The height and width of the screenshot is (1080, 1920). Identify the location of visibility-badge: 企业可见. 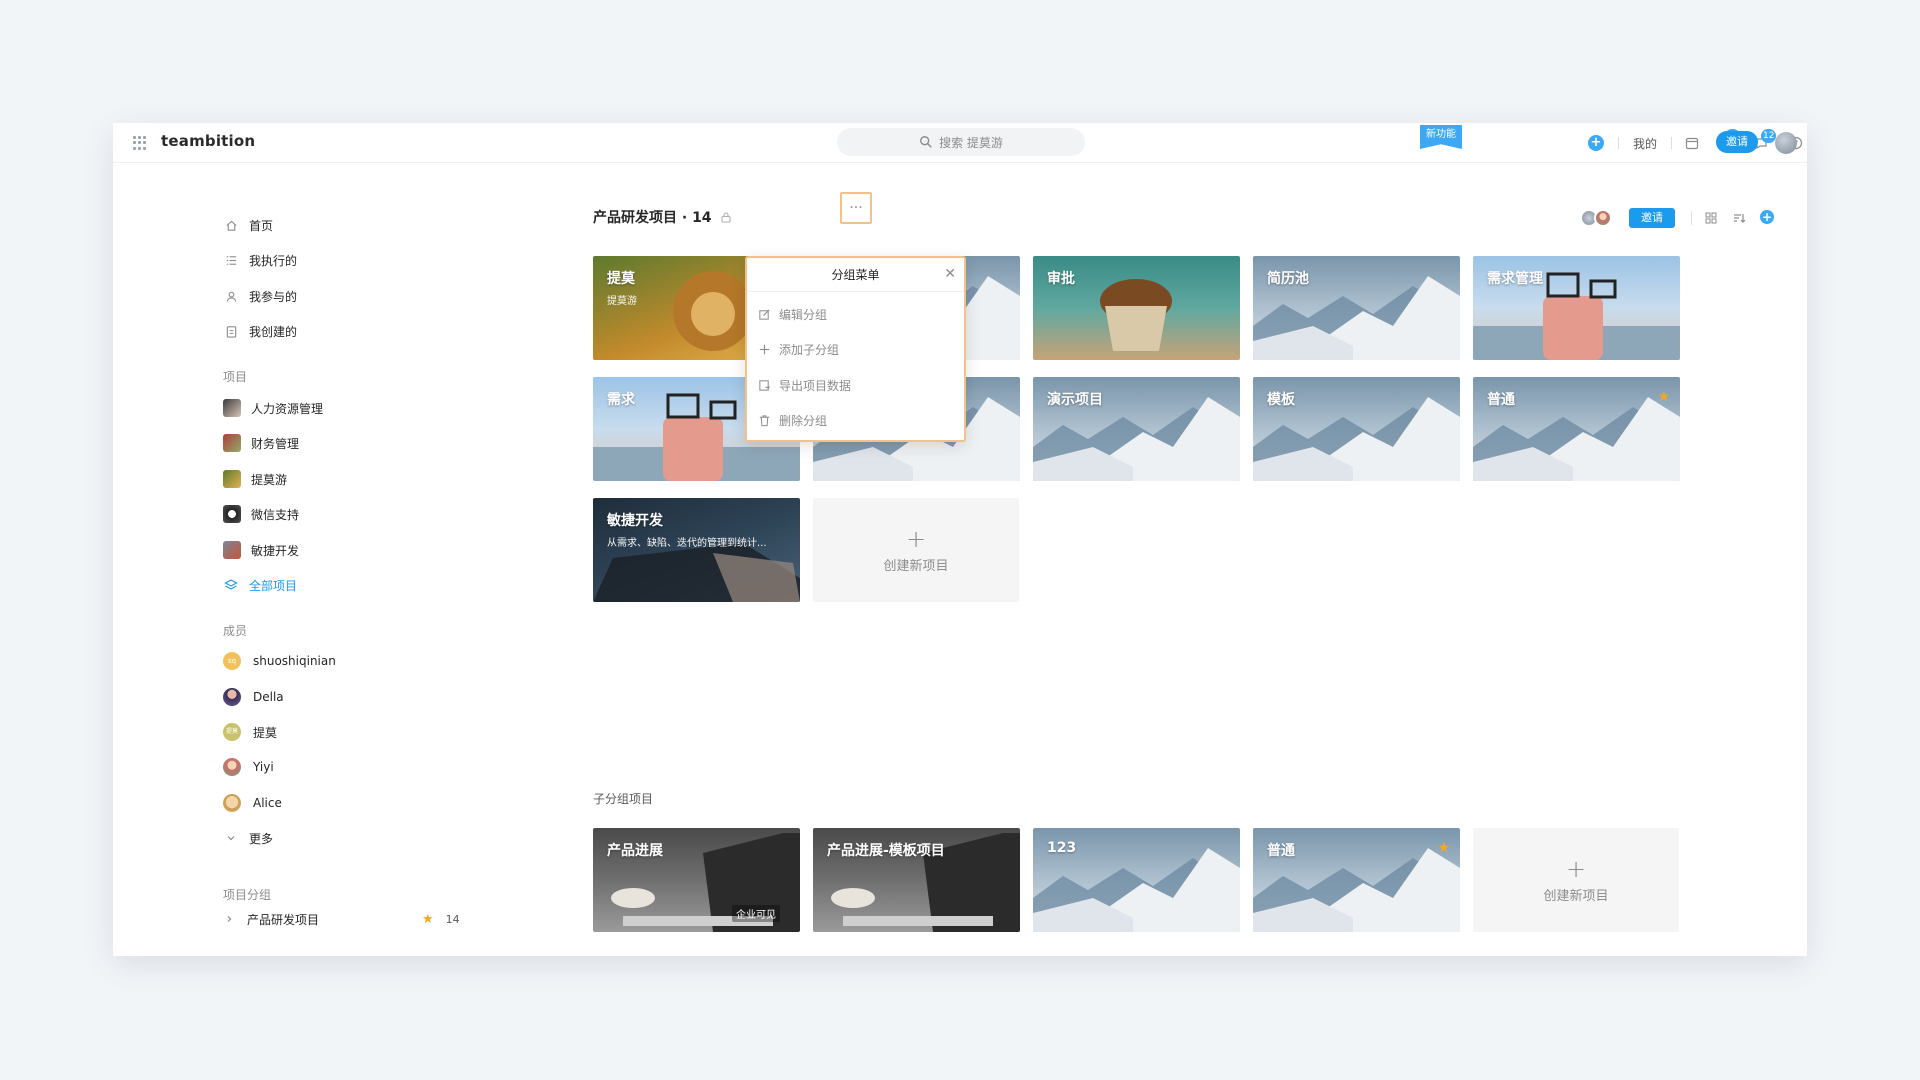
(756, 913).